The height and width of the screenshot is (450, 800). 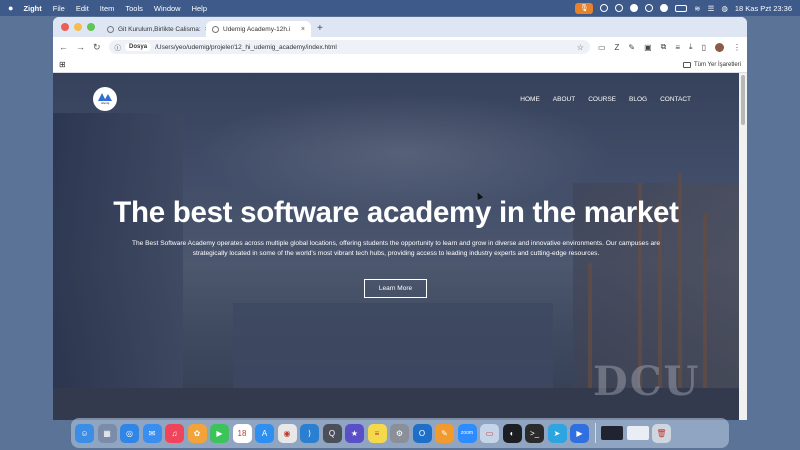 What do you see at coordinates (661, 433) in the screenshot?
I see `trash-icon: 🗑` at bounding box center [661, 433].